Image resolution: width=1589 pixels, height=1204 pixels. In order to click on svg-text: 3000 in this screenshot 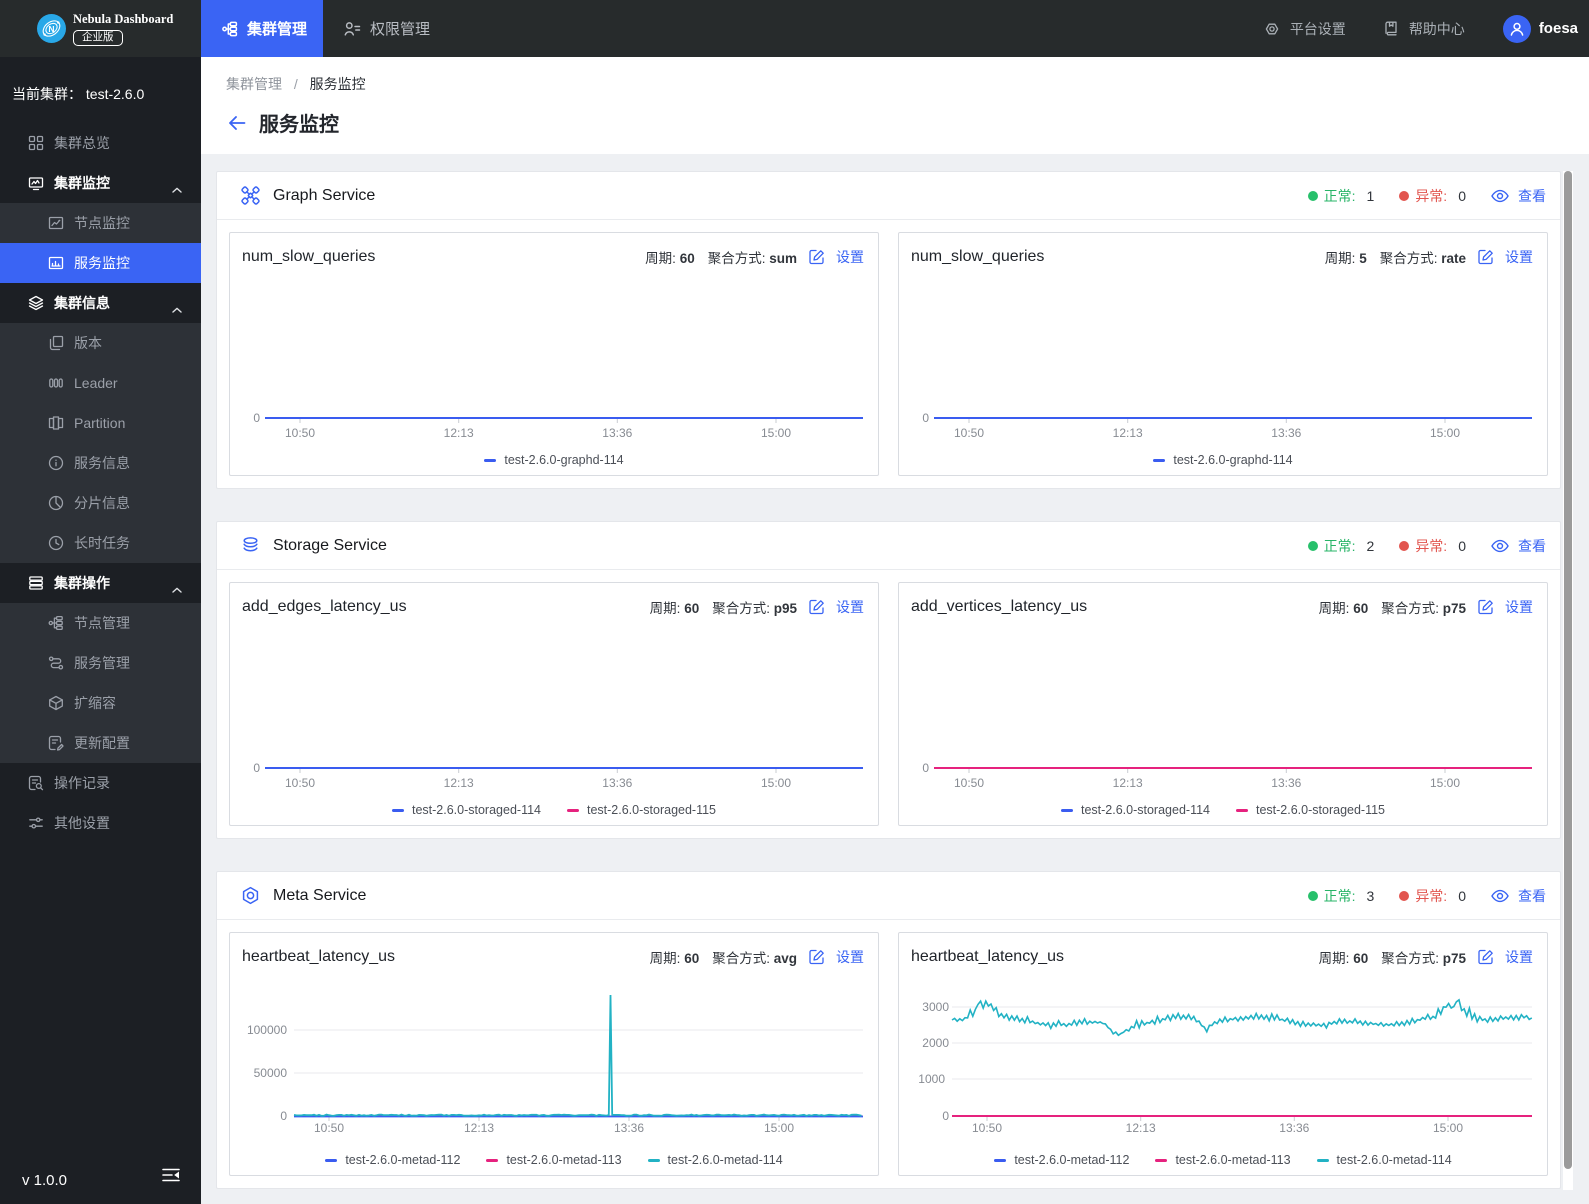, I will do `click(935, 1007)`.